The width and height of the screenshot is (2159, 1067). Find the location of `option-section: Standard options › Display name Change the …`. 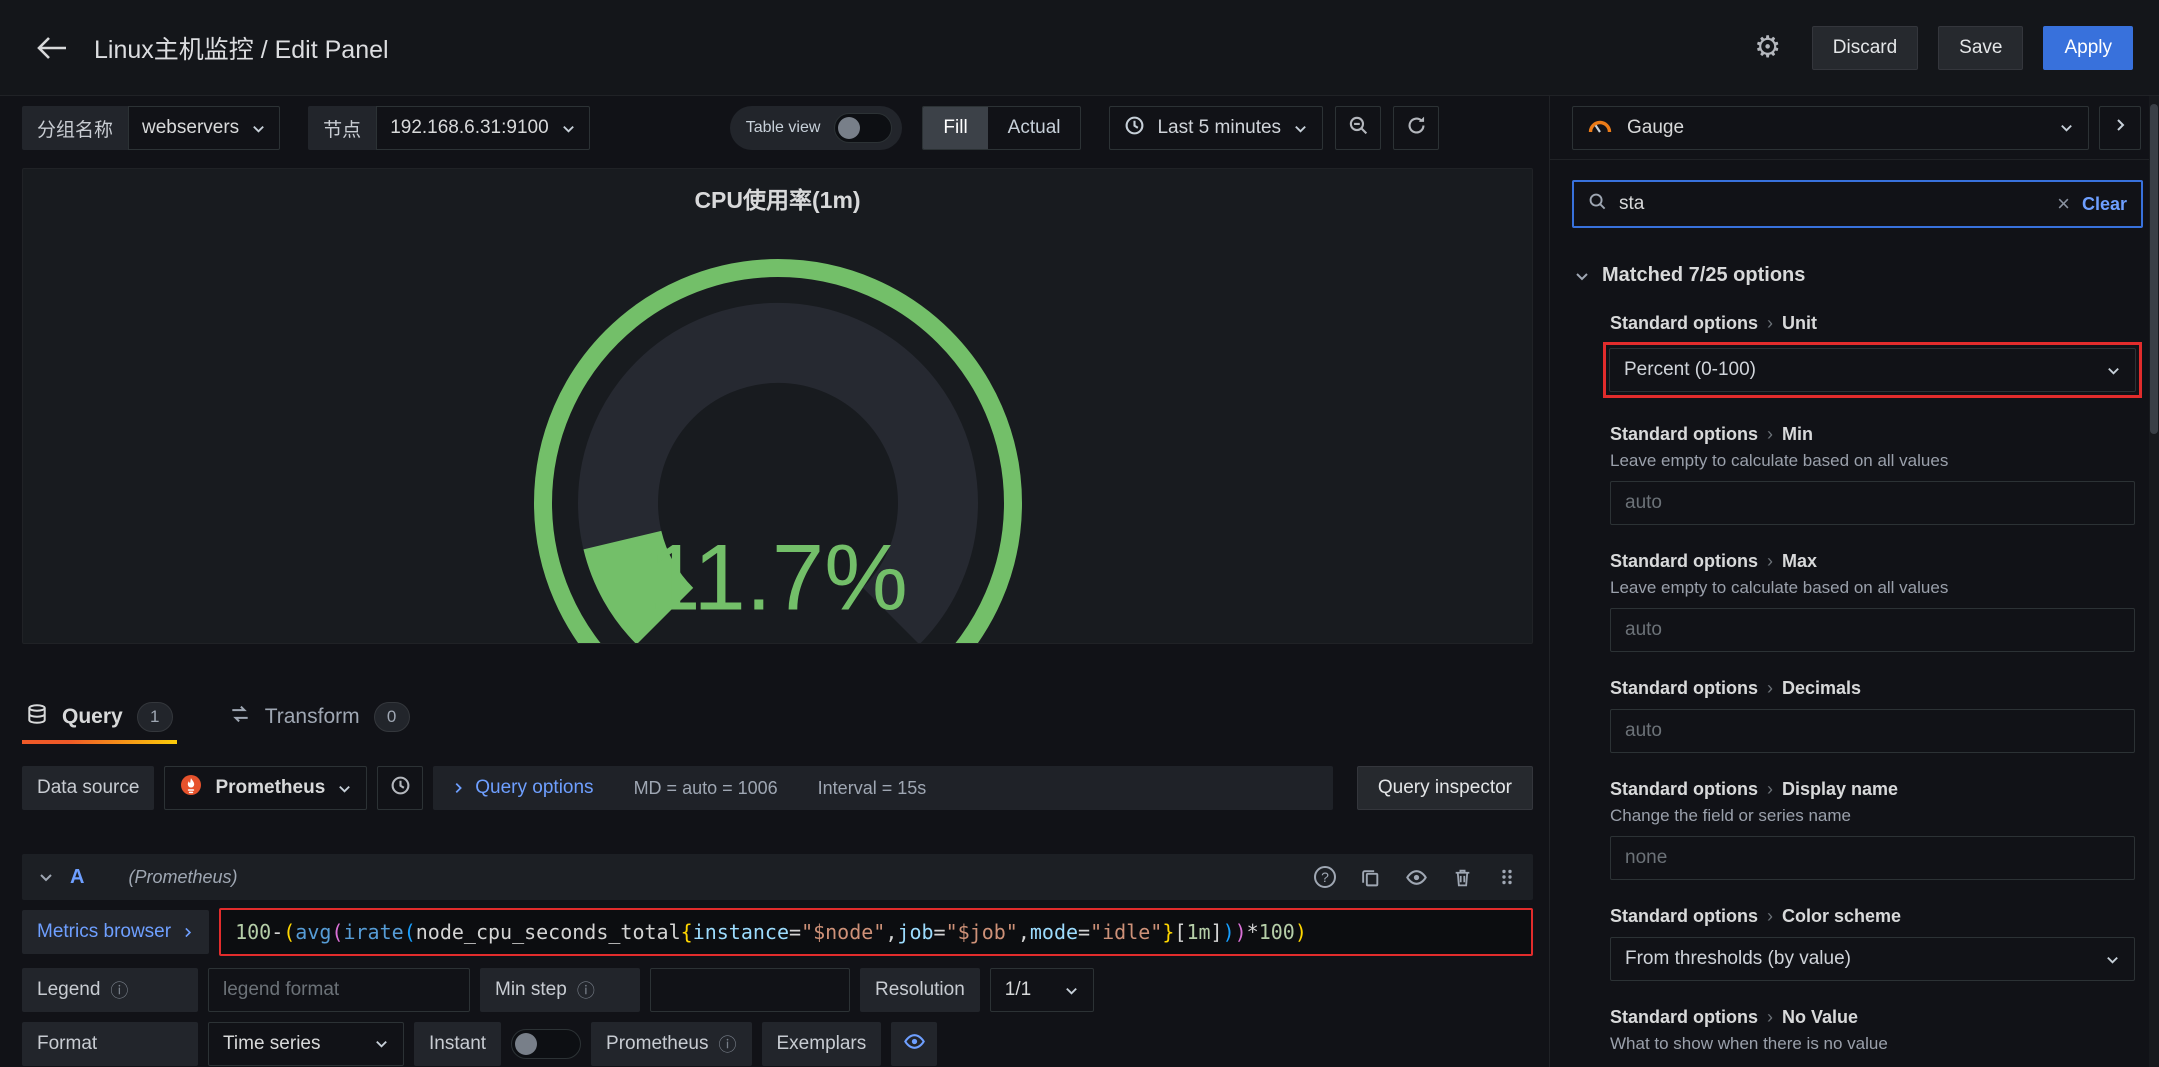

option-section: Standard options › Display name Change the … is located at coordinates (1872, 829).